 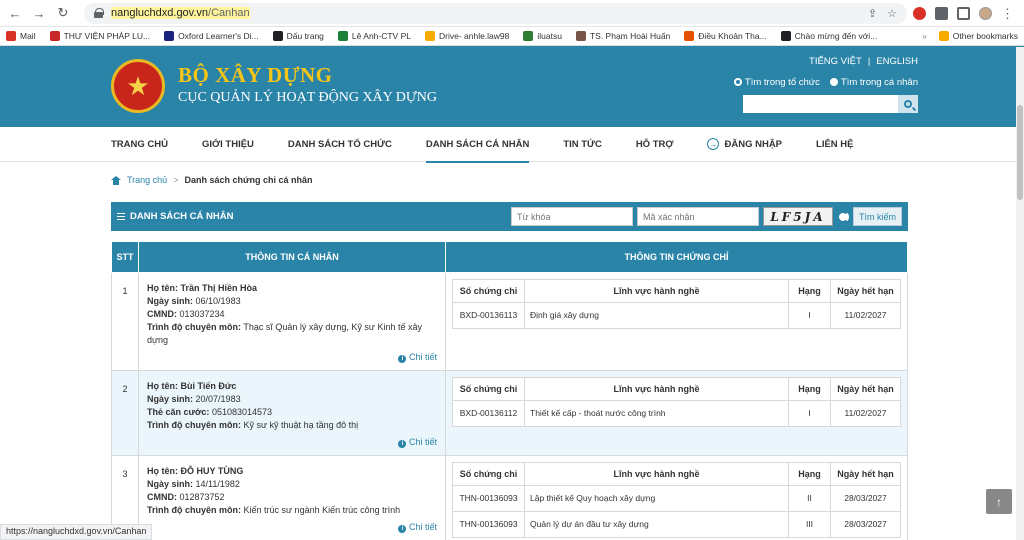 I want to click on nav-item: DANH SÁCH CÁ NHÂN, so click(x=477, y=145).